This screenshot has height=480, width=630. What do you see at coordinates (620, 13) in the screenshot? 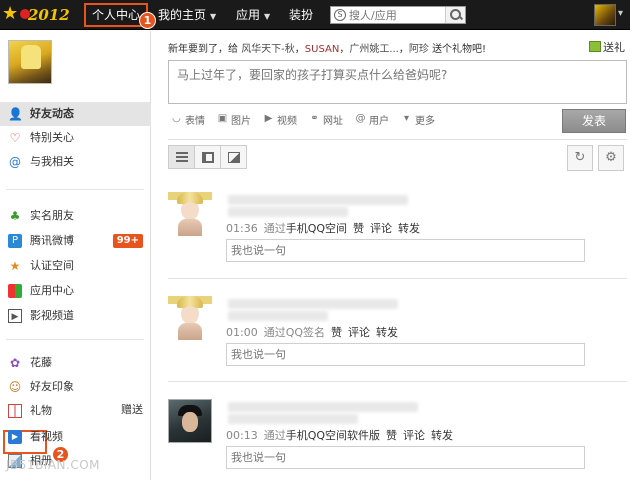
I see `chevron-down-icon: ▾` at bounding box center [620, 13].